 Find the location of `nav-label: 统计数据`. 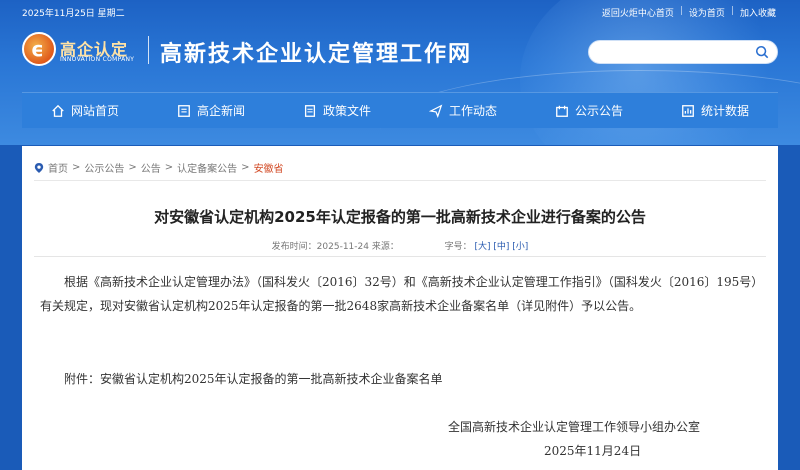

nav-label: 统计数据 is located at coordinates (724, 111).